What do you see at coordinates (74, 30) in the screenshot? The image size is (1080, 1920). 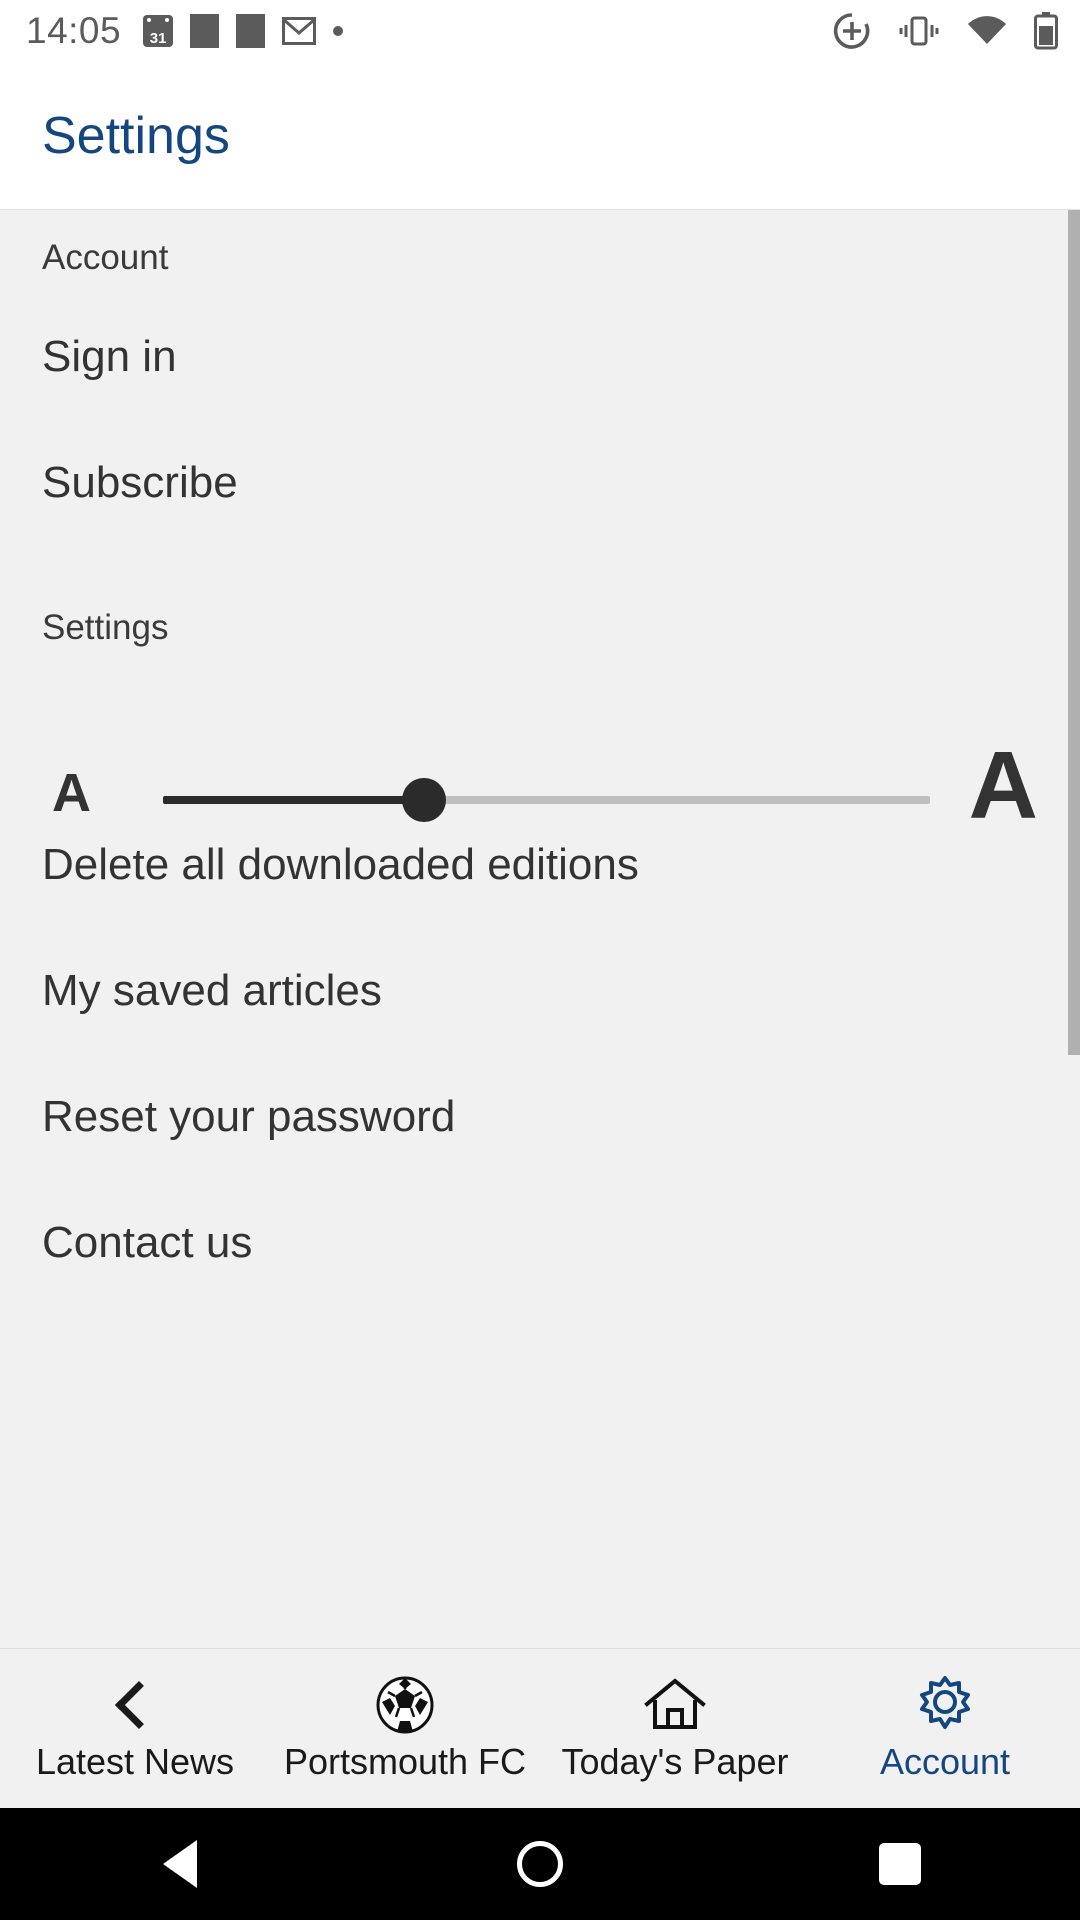 I see `status-clock: 14:05` at bounding box center [74, 30].